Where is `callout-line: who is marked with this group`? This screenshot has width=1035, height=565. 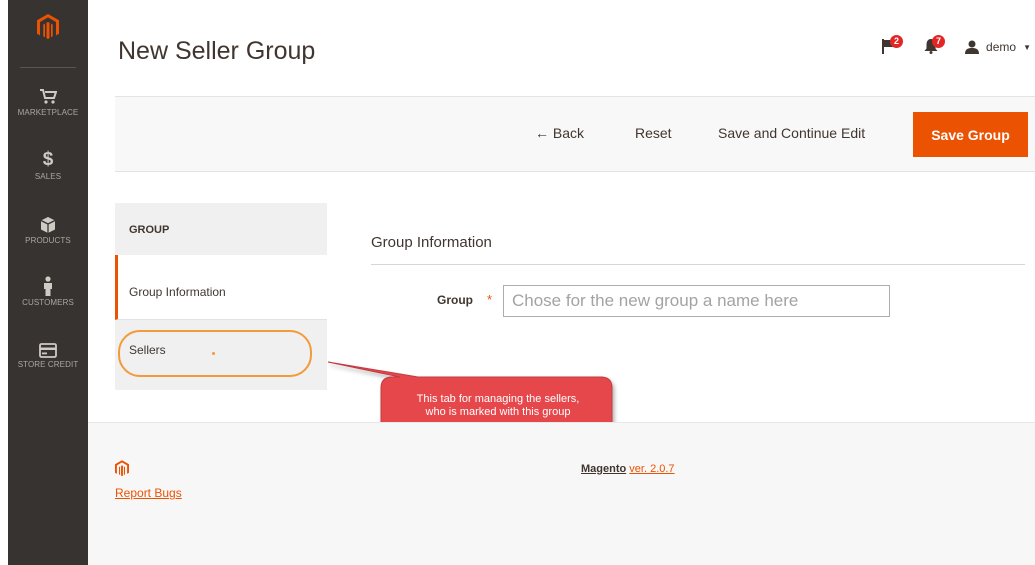
callout-line: who is marked with this group is located at coordinates (498, 412).